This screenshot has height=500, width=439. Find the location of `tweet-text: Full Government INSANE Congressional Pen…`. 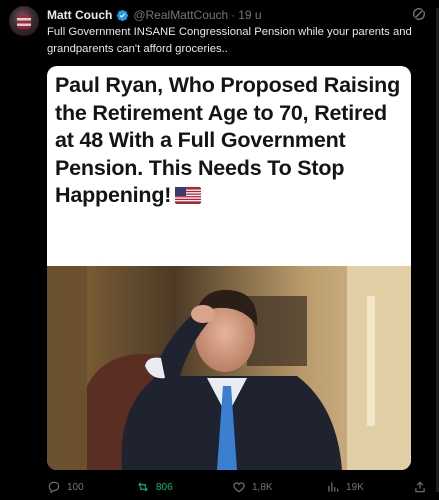

tweet-text: Full Government INSANE Congressional Pen… is located at coordinates (229, 40).